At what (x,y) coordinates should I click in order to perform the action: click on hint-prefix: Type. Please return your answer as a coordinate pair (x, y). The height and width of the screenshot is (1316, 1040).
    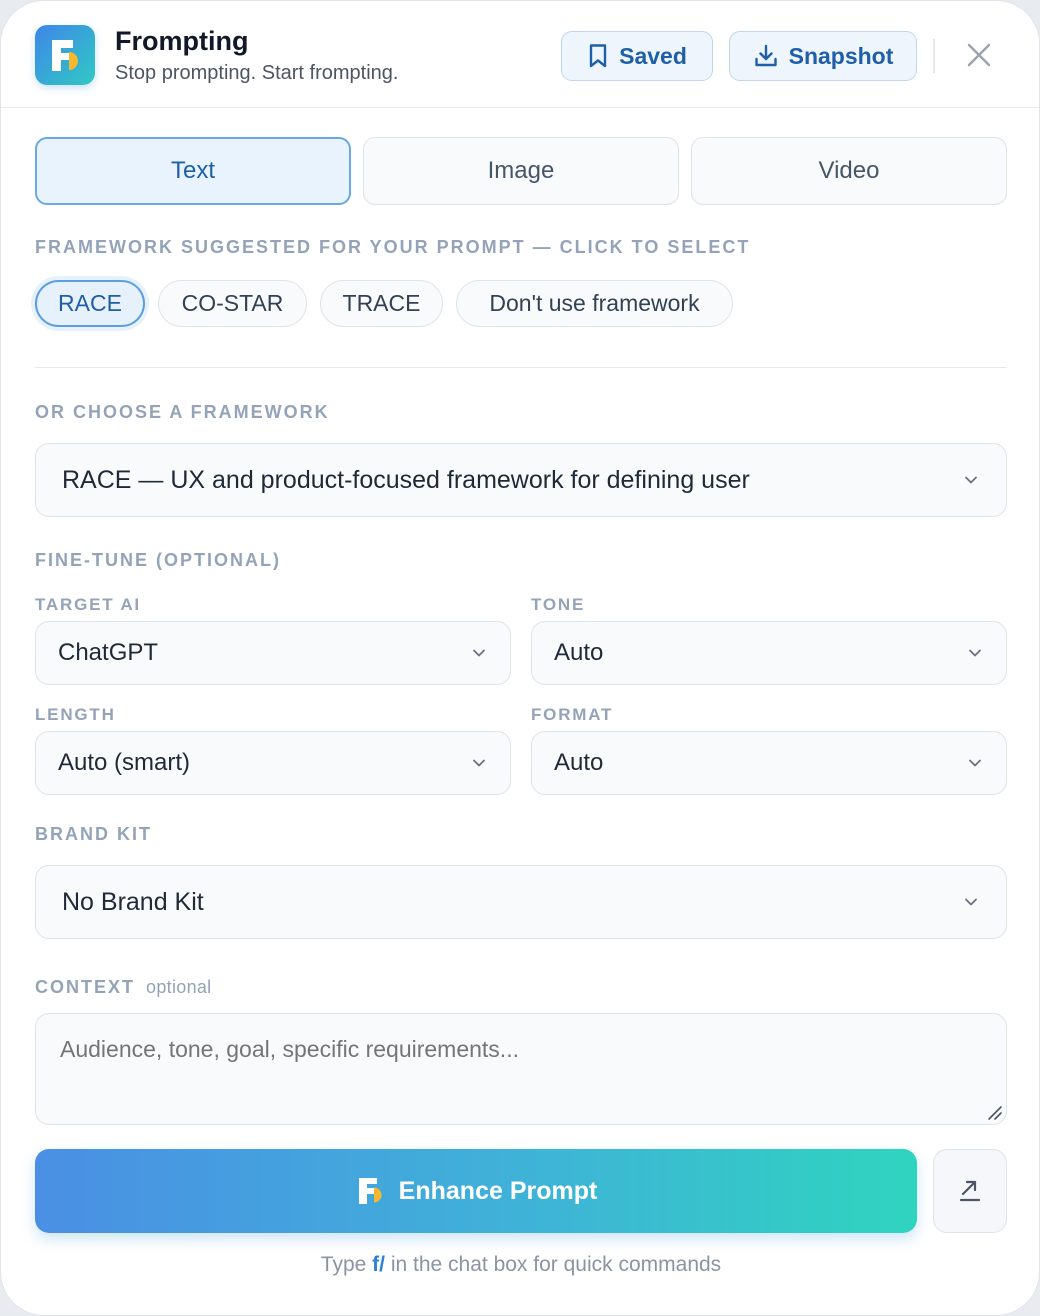
    Looking at the image, I should click on (343, 1264).